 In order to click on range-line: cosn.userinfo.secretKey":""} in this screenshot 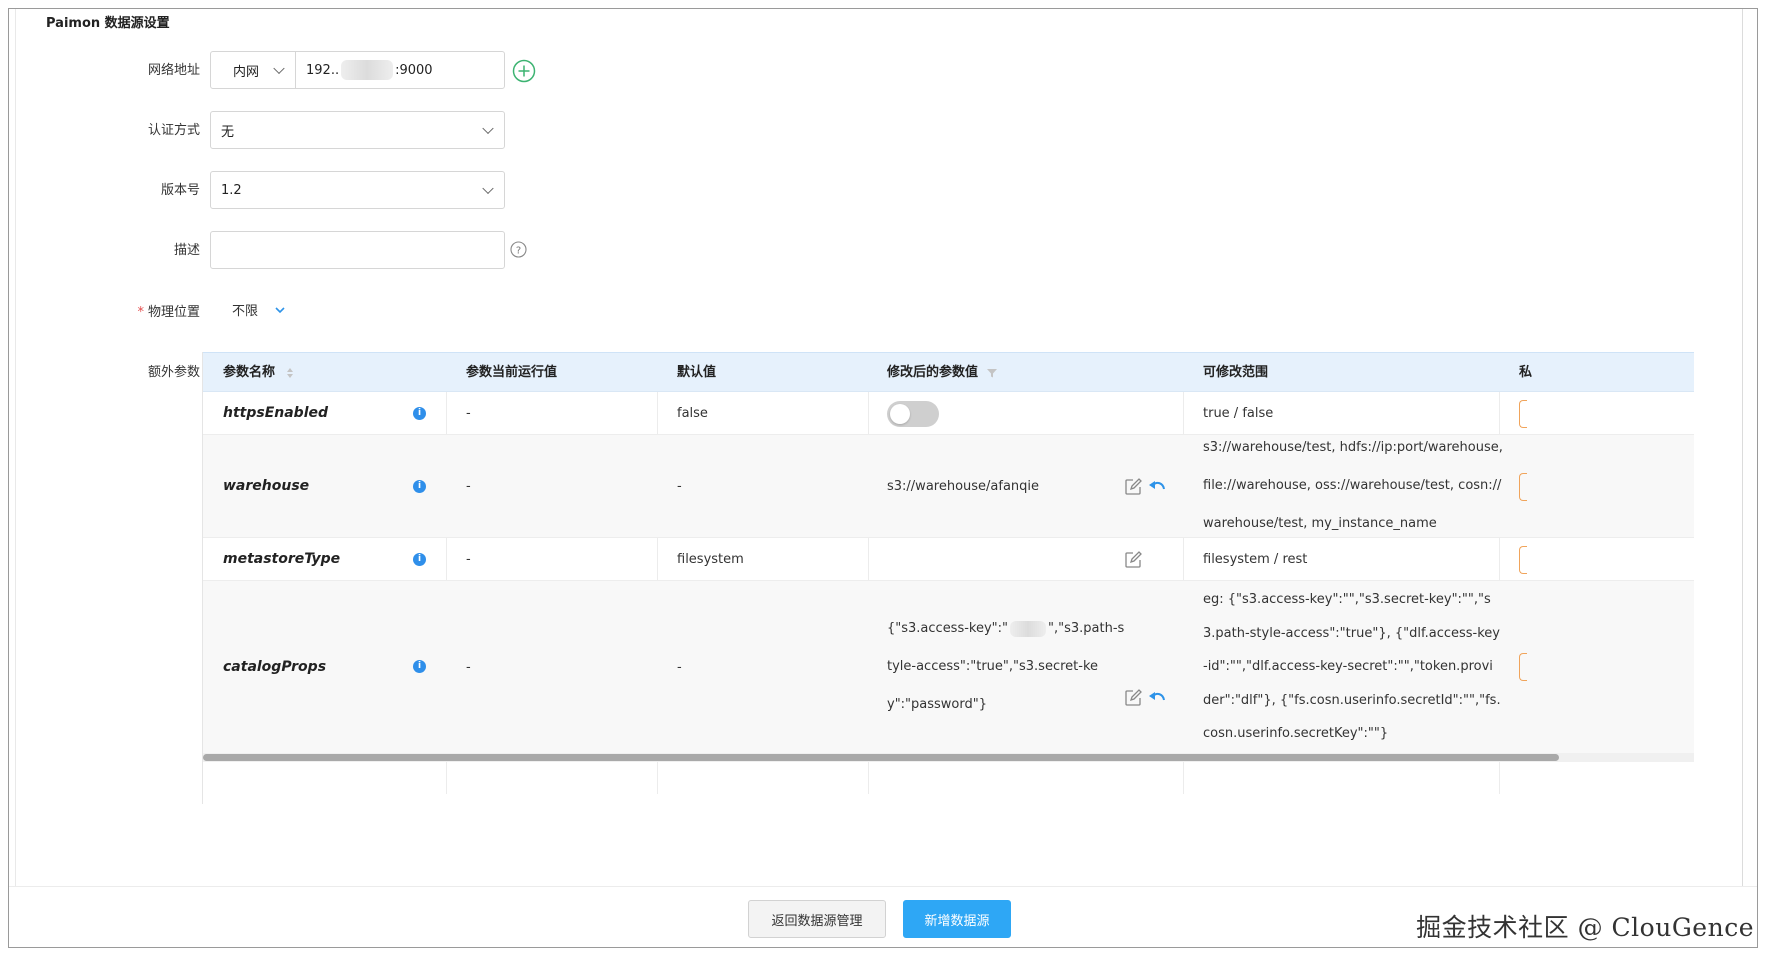, I will do `click(1296, 734)`.